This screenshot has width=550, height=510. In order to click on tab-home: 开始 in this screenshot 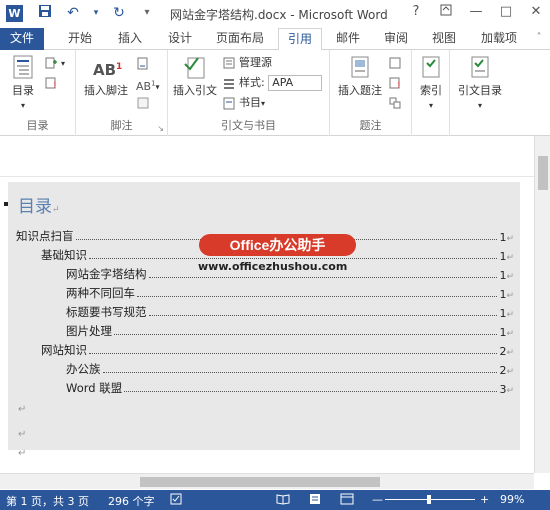, I will do `click(80, 39)`.